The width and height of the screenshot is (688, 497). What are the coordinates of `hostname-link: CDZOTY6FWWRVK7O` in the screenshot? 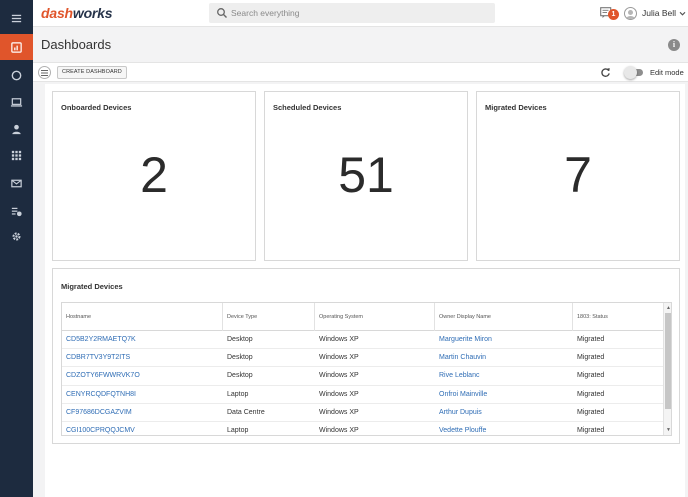 It's located at (142, 376).